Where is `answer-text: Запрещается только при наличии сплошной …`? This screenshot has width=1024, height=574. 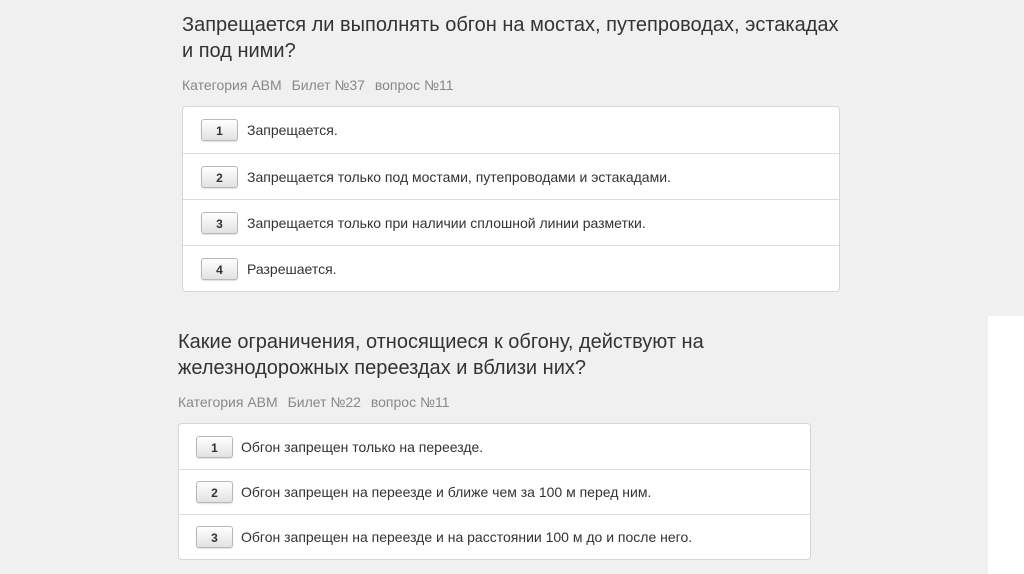
answer-text: Запрещается только при наличии сплошной … is located at coordinates (446, 222).